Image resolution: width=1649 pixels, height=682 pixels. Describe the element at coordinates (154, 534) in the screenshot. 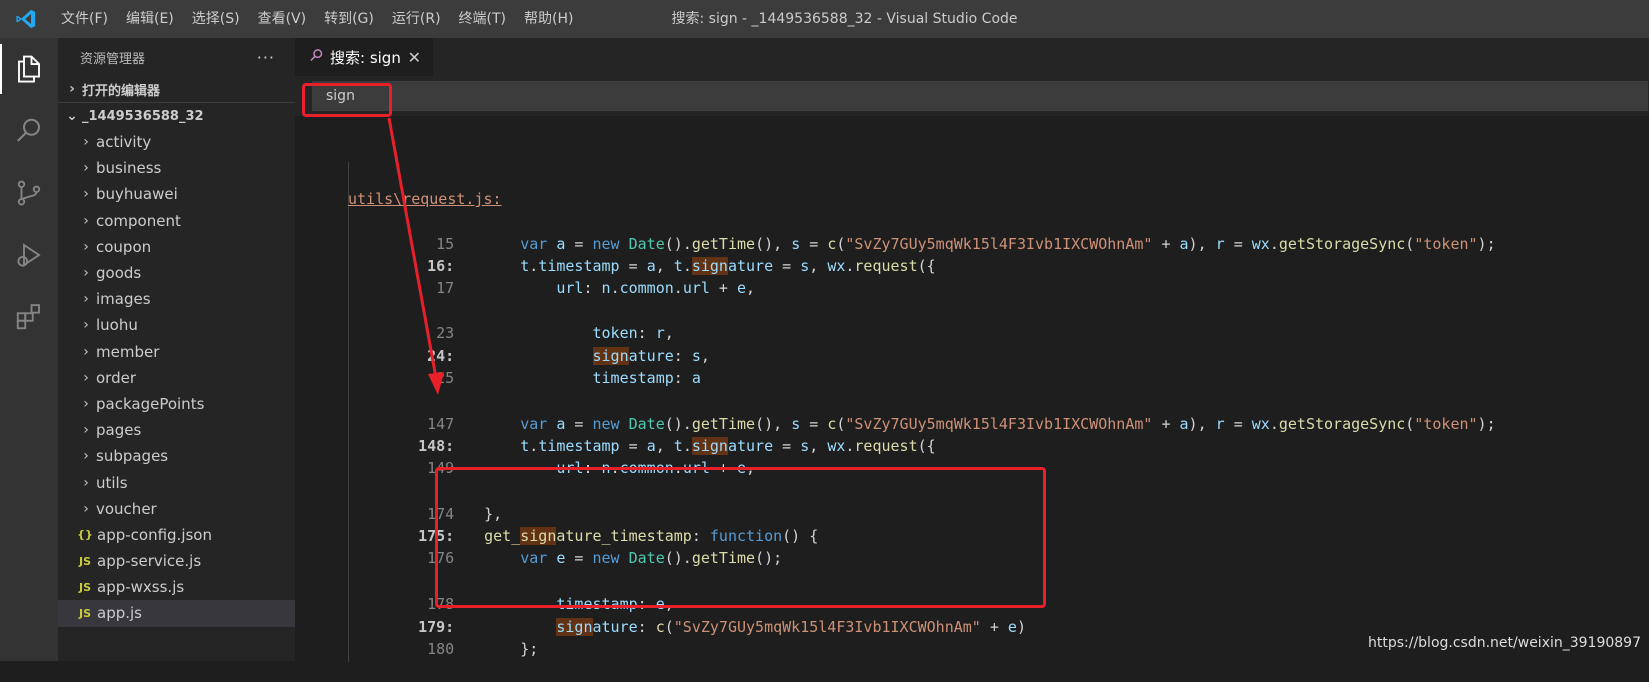

I see `file-label: app-config.json` at that location.